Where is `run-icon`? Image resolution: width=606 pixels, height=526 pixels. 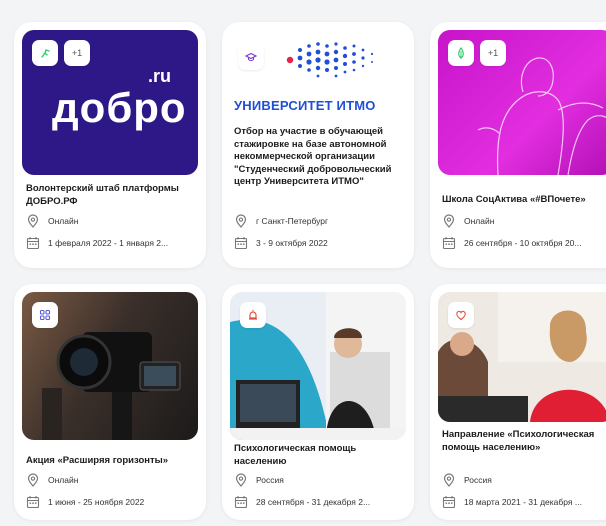
run-icon is located at coordinates (45, 53).